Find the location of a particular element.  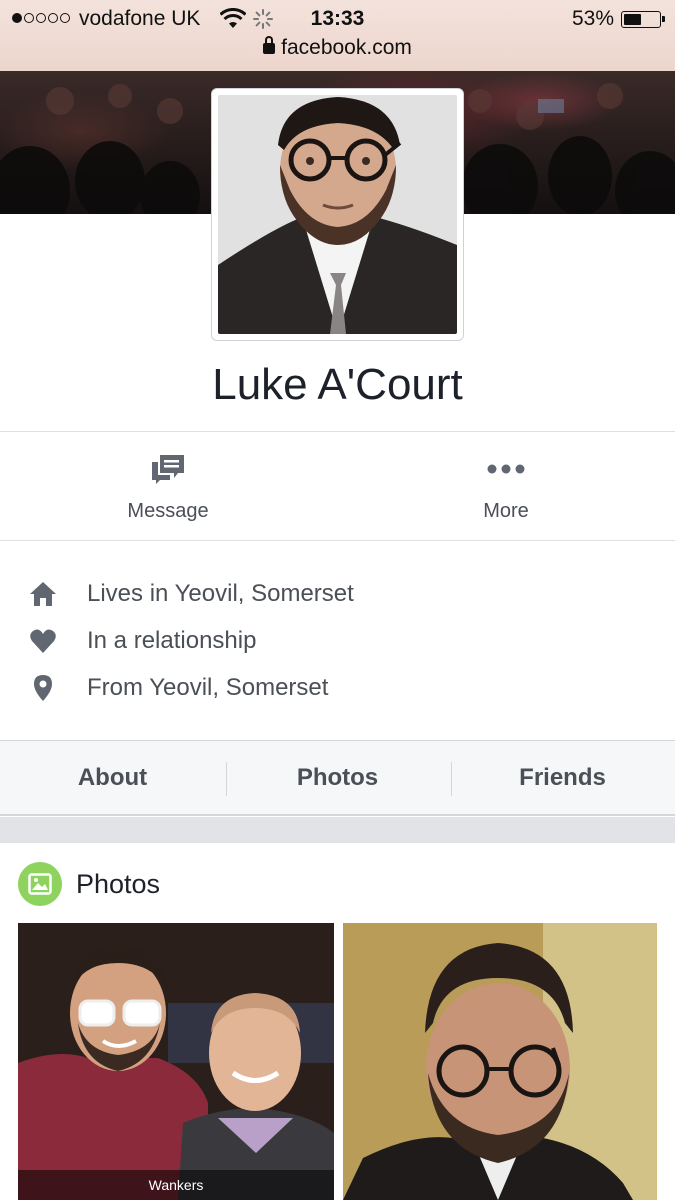

battery-percent: 53% is located at coordinates (593, 18).